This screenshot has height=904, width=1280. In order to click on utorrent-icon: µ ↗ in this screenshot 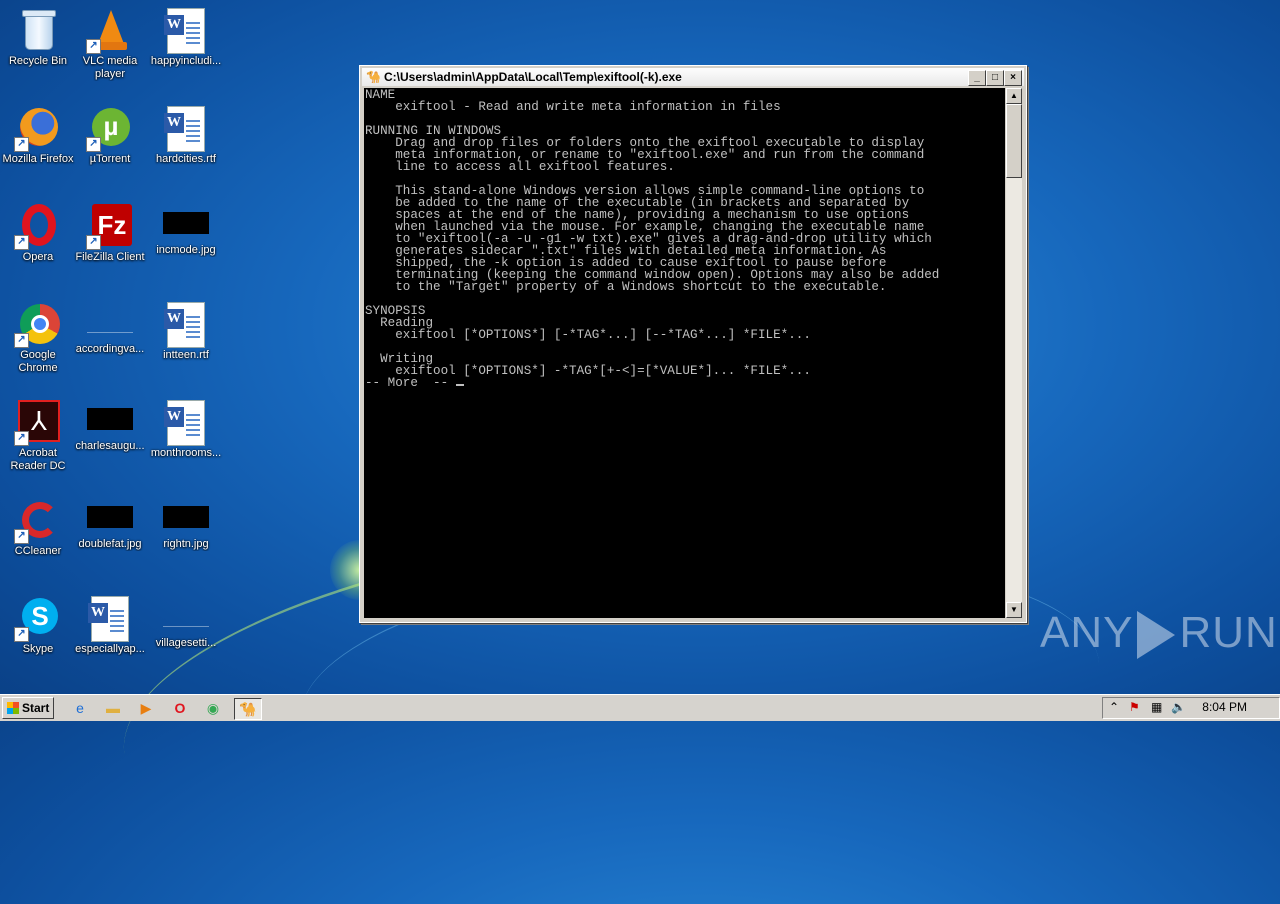, I will do `click(109, 129)`.